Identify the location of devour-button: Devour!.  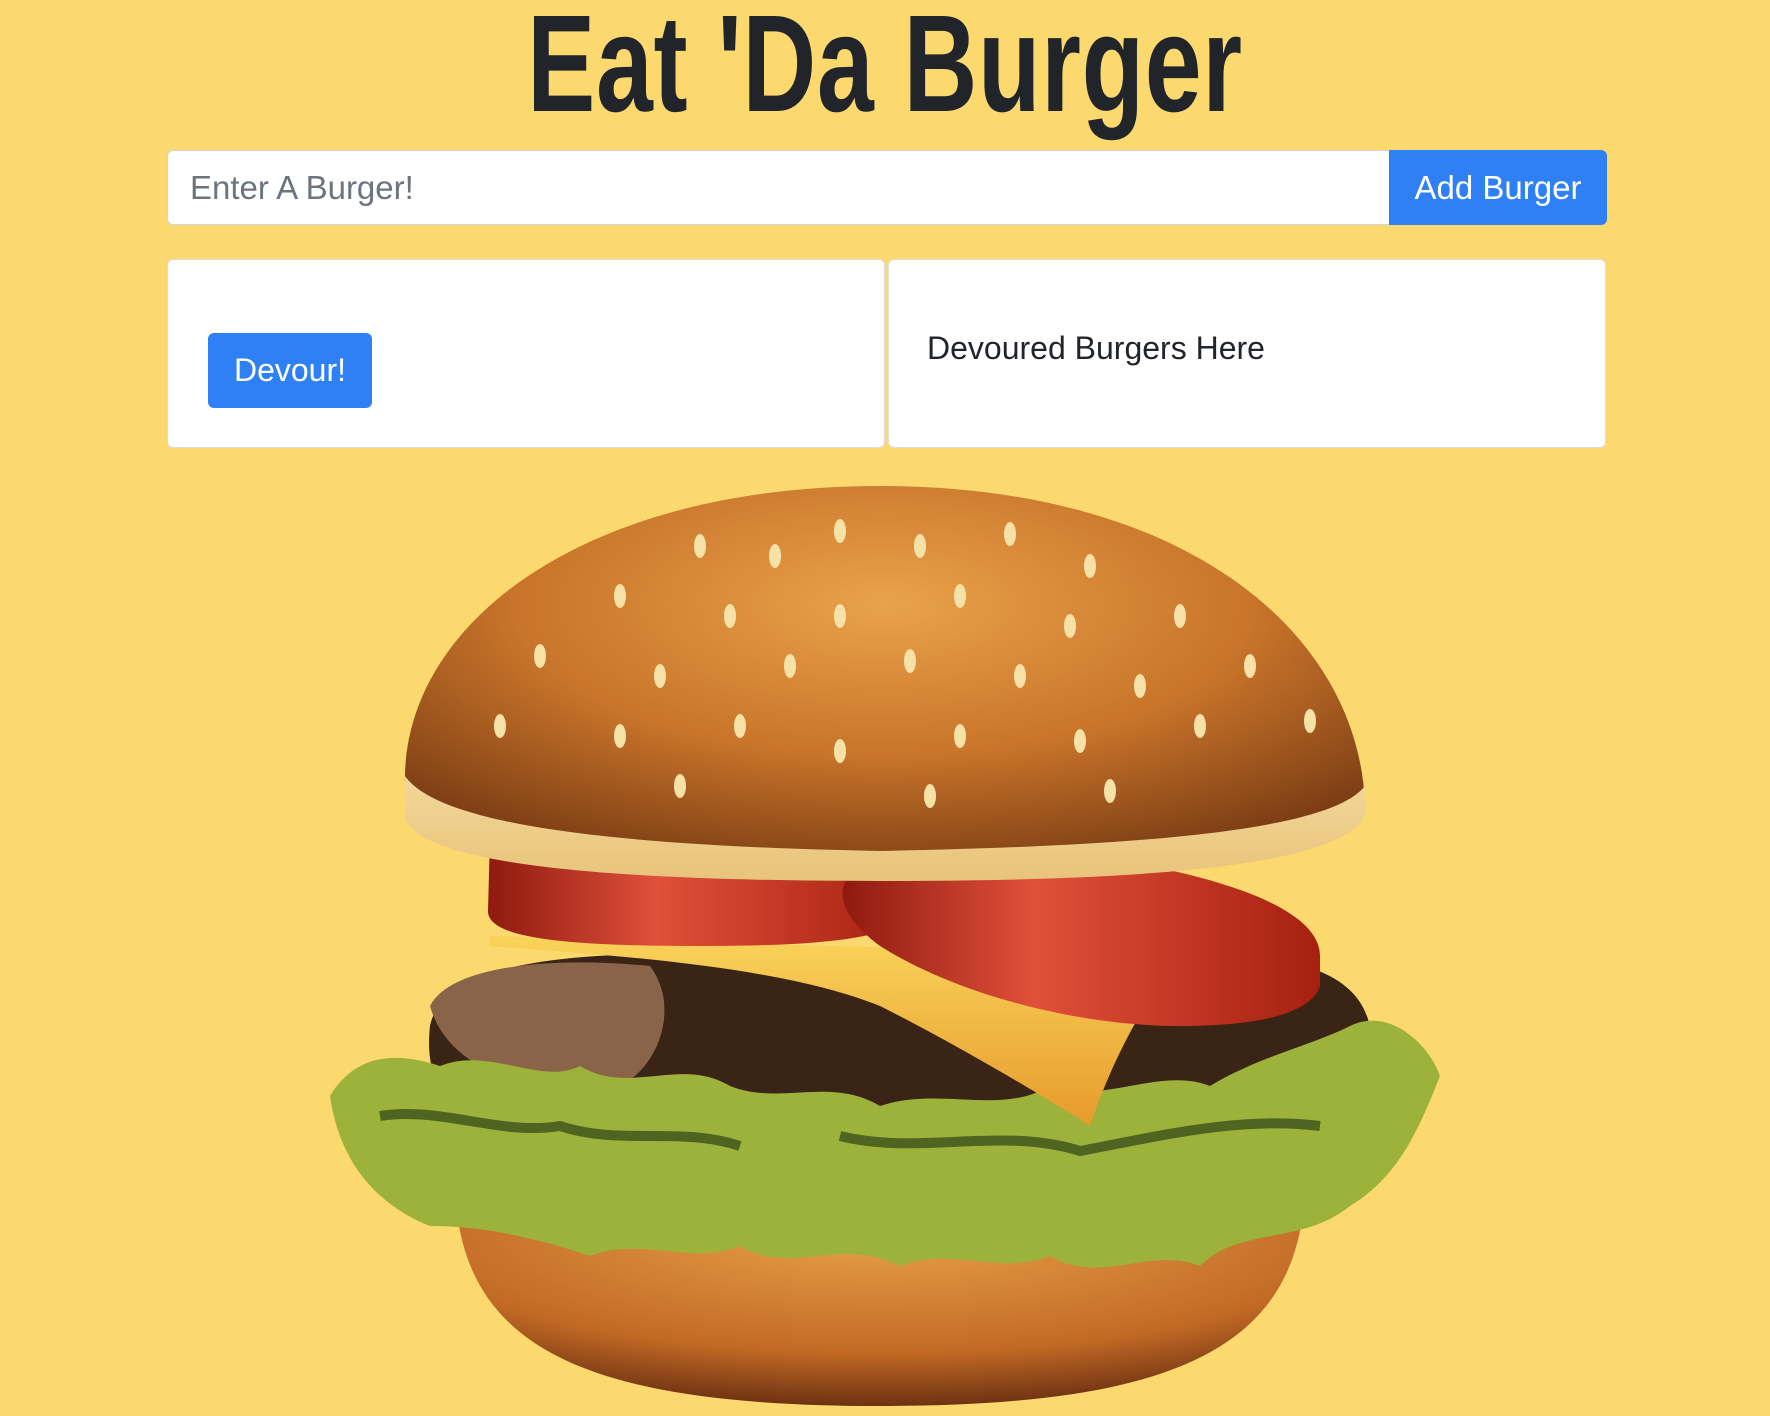
(290, 370).